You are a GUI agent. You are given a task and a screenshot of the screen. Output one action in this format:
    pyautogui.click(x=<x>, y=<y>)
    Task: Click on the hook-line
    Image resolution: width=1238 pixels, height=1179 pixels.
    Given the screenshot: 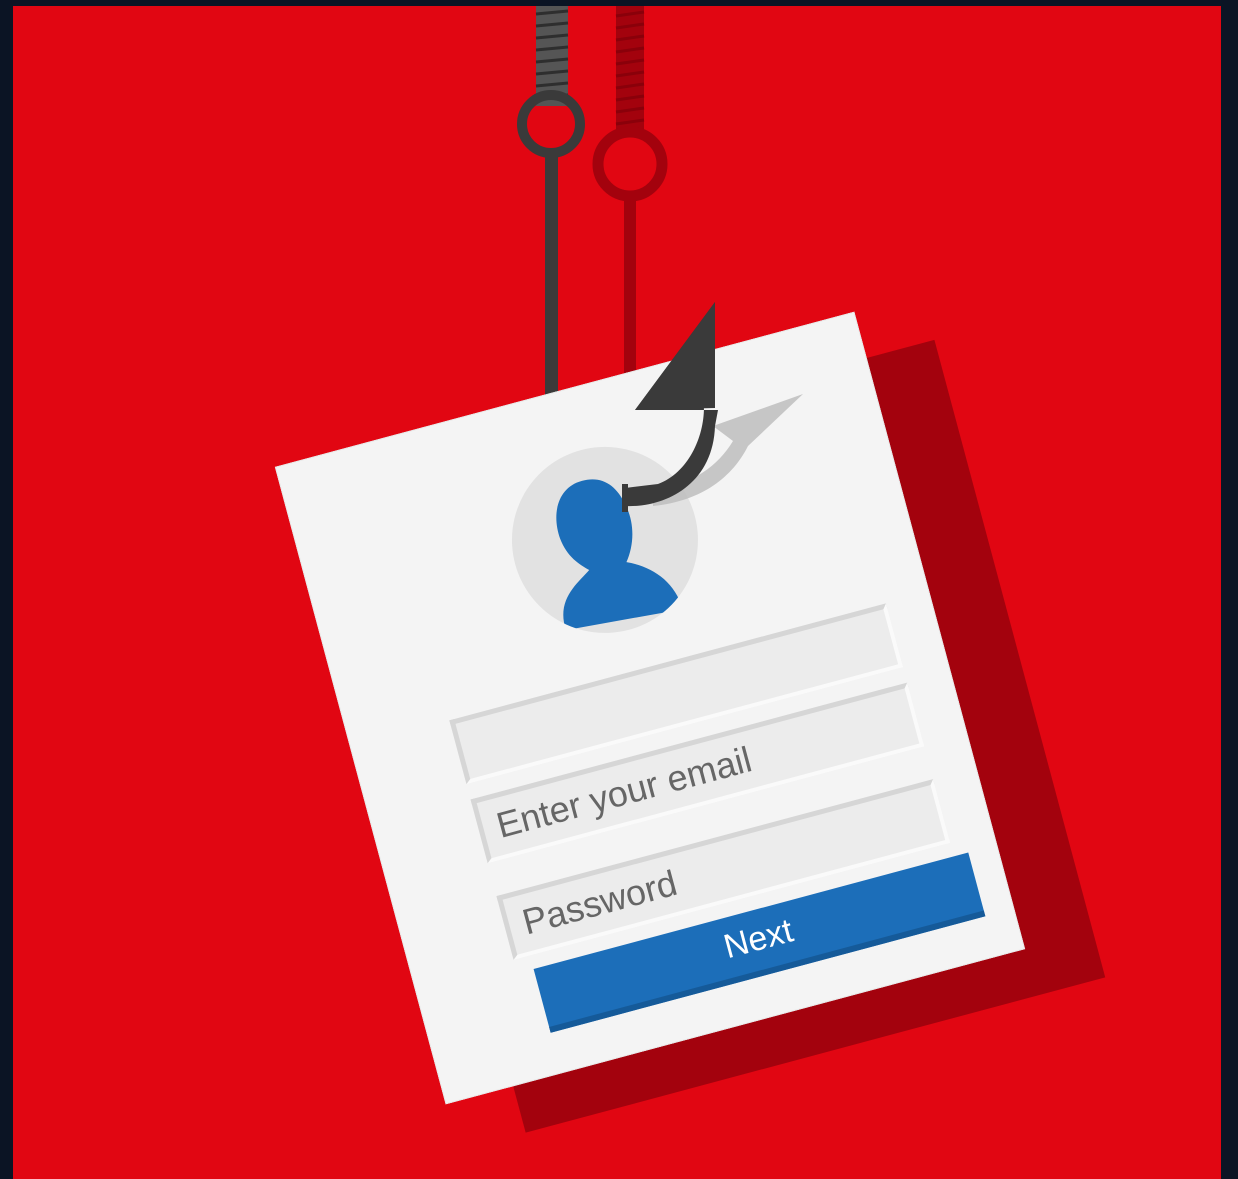 What is the action you would take?
    pyautogui.click(x=551, y=214)
    